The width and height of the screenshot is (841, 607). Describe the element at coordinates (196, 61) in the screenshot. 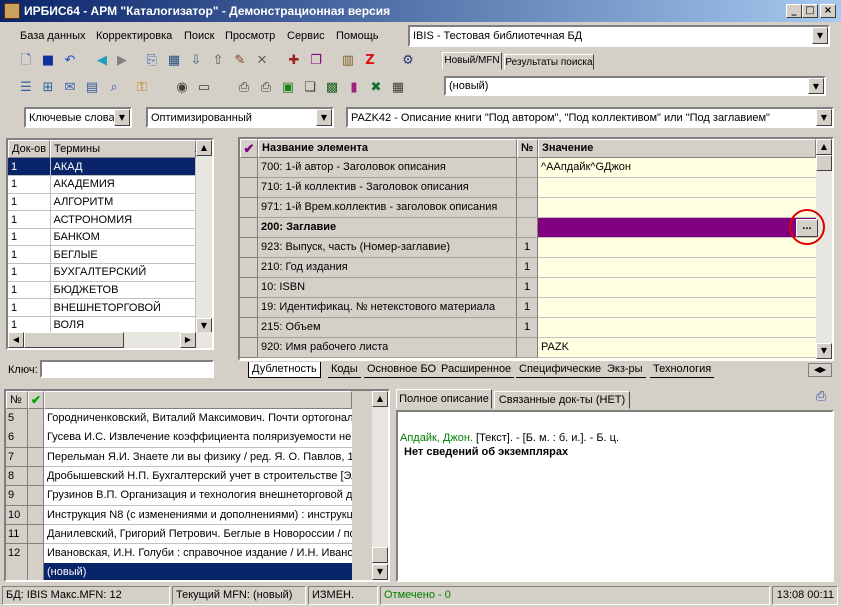

I see `import-icon: ⇩` at that location.